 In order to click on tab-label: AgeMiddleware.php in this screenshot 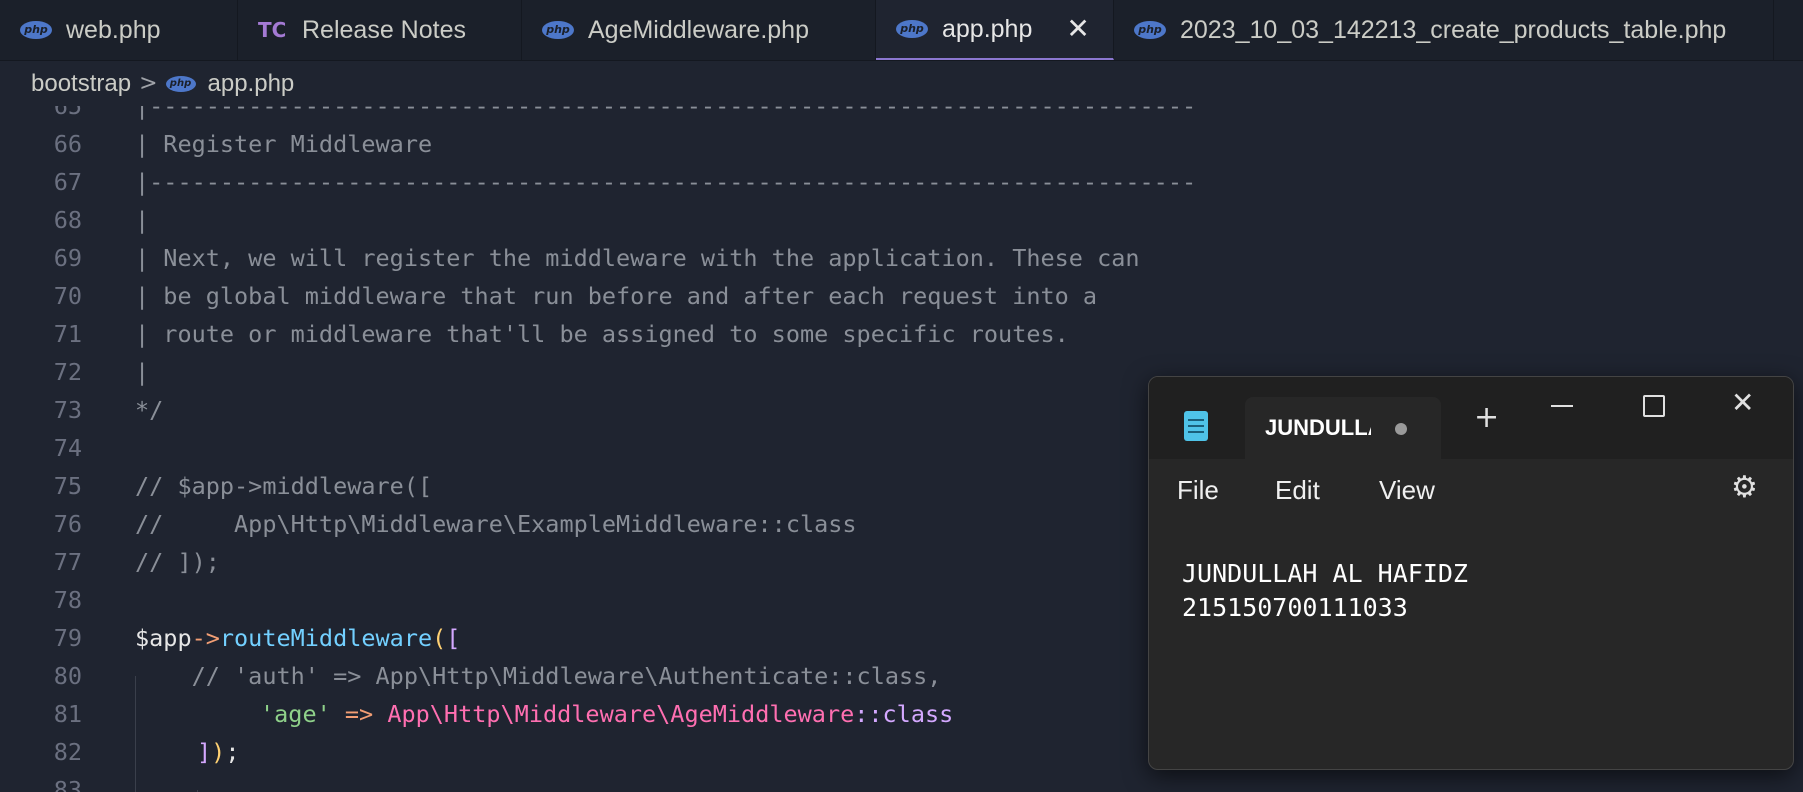, I will do `click(698, 29)`.